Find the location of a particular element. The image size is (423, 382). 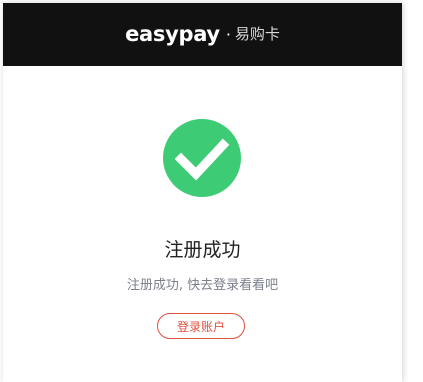

result-title: 注册成功 is located at coordinates (202, 250).